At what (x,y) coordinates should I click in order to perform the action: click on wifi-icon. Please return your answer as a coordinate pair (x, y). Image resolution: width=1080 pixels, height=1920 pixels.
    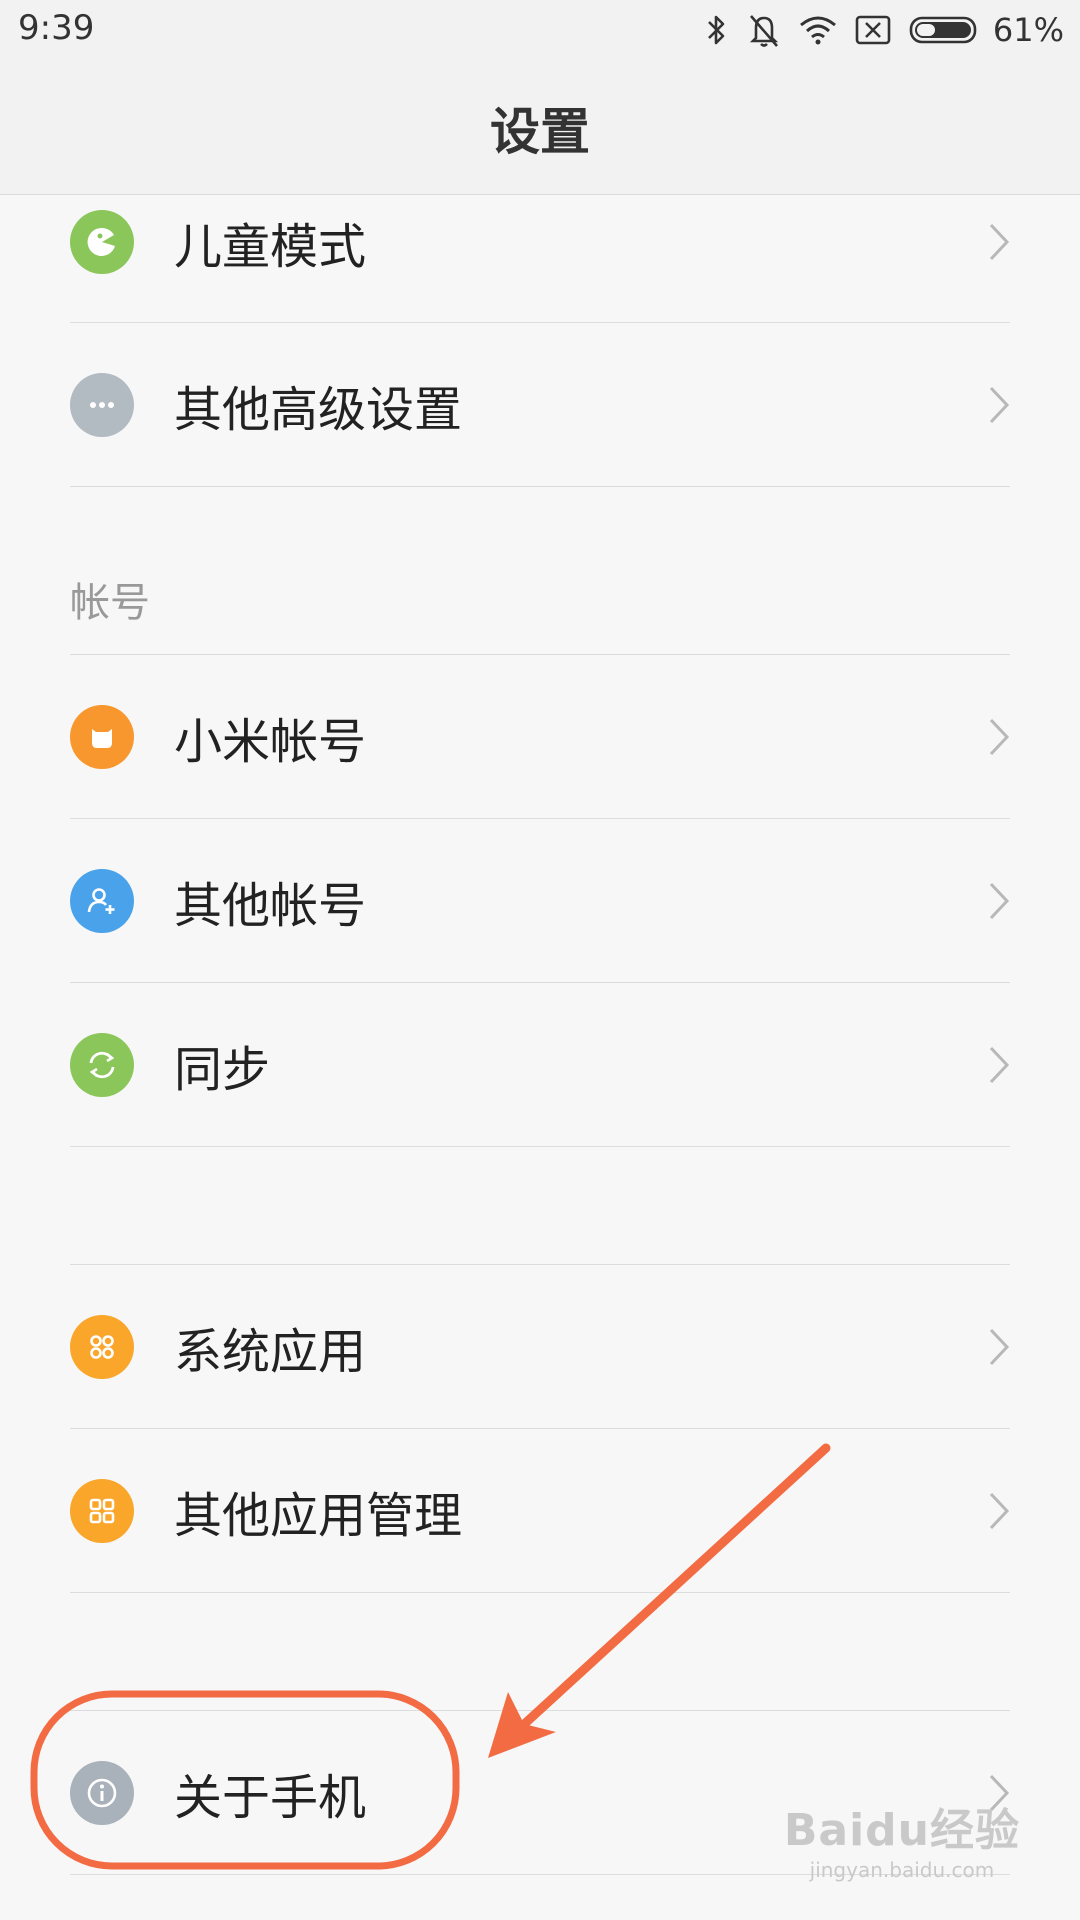
    Looking at the image, I should click on (817, 30).